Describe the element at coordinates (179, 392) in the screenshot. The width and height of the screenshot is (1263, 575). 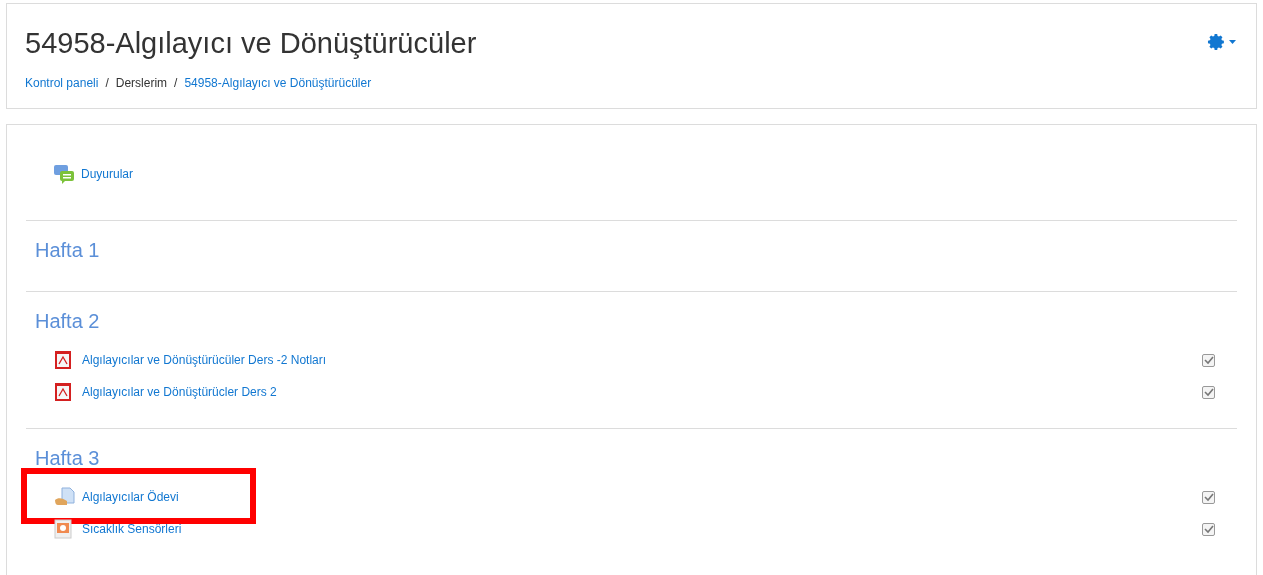
I see `activity-link: Algılayıcılar ve Dönüştürücler Ders 2` at that location.